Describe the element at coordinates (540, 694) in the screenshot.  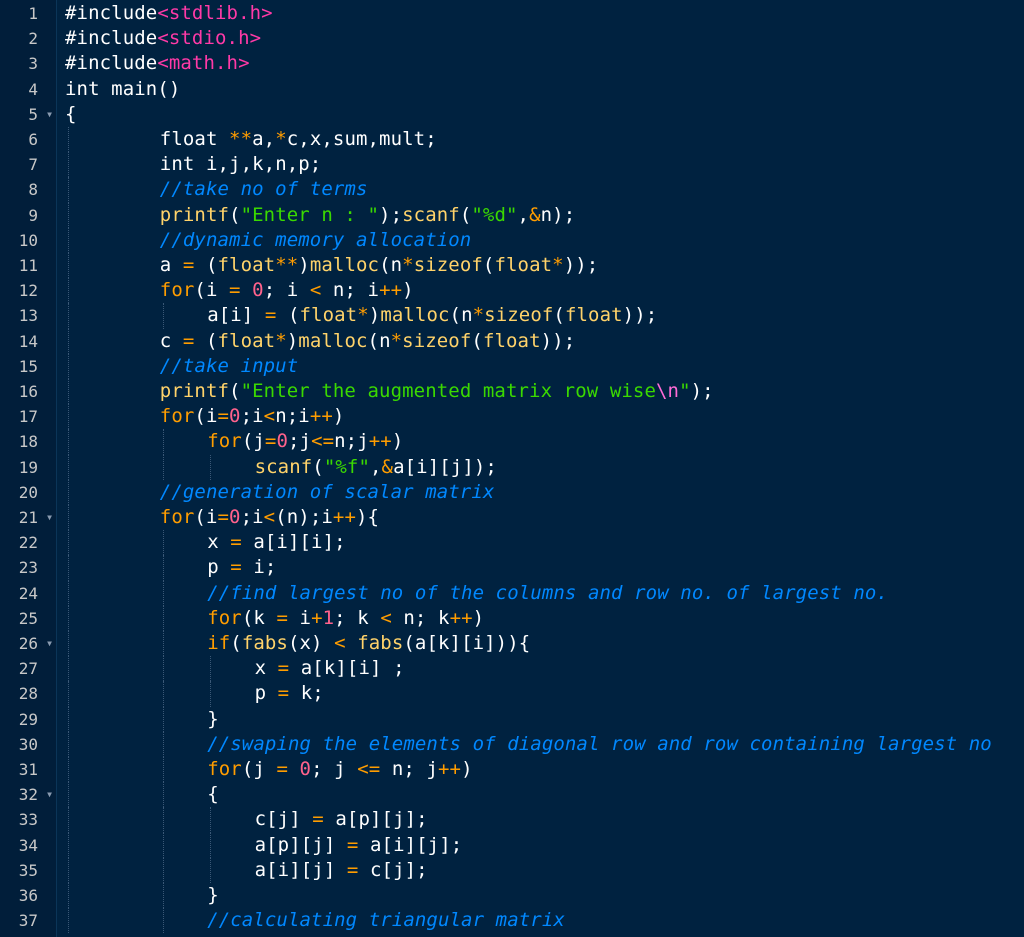
I see `code-line: p = k;` at that location.